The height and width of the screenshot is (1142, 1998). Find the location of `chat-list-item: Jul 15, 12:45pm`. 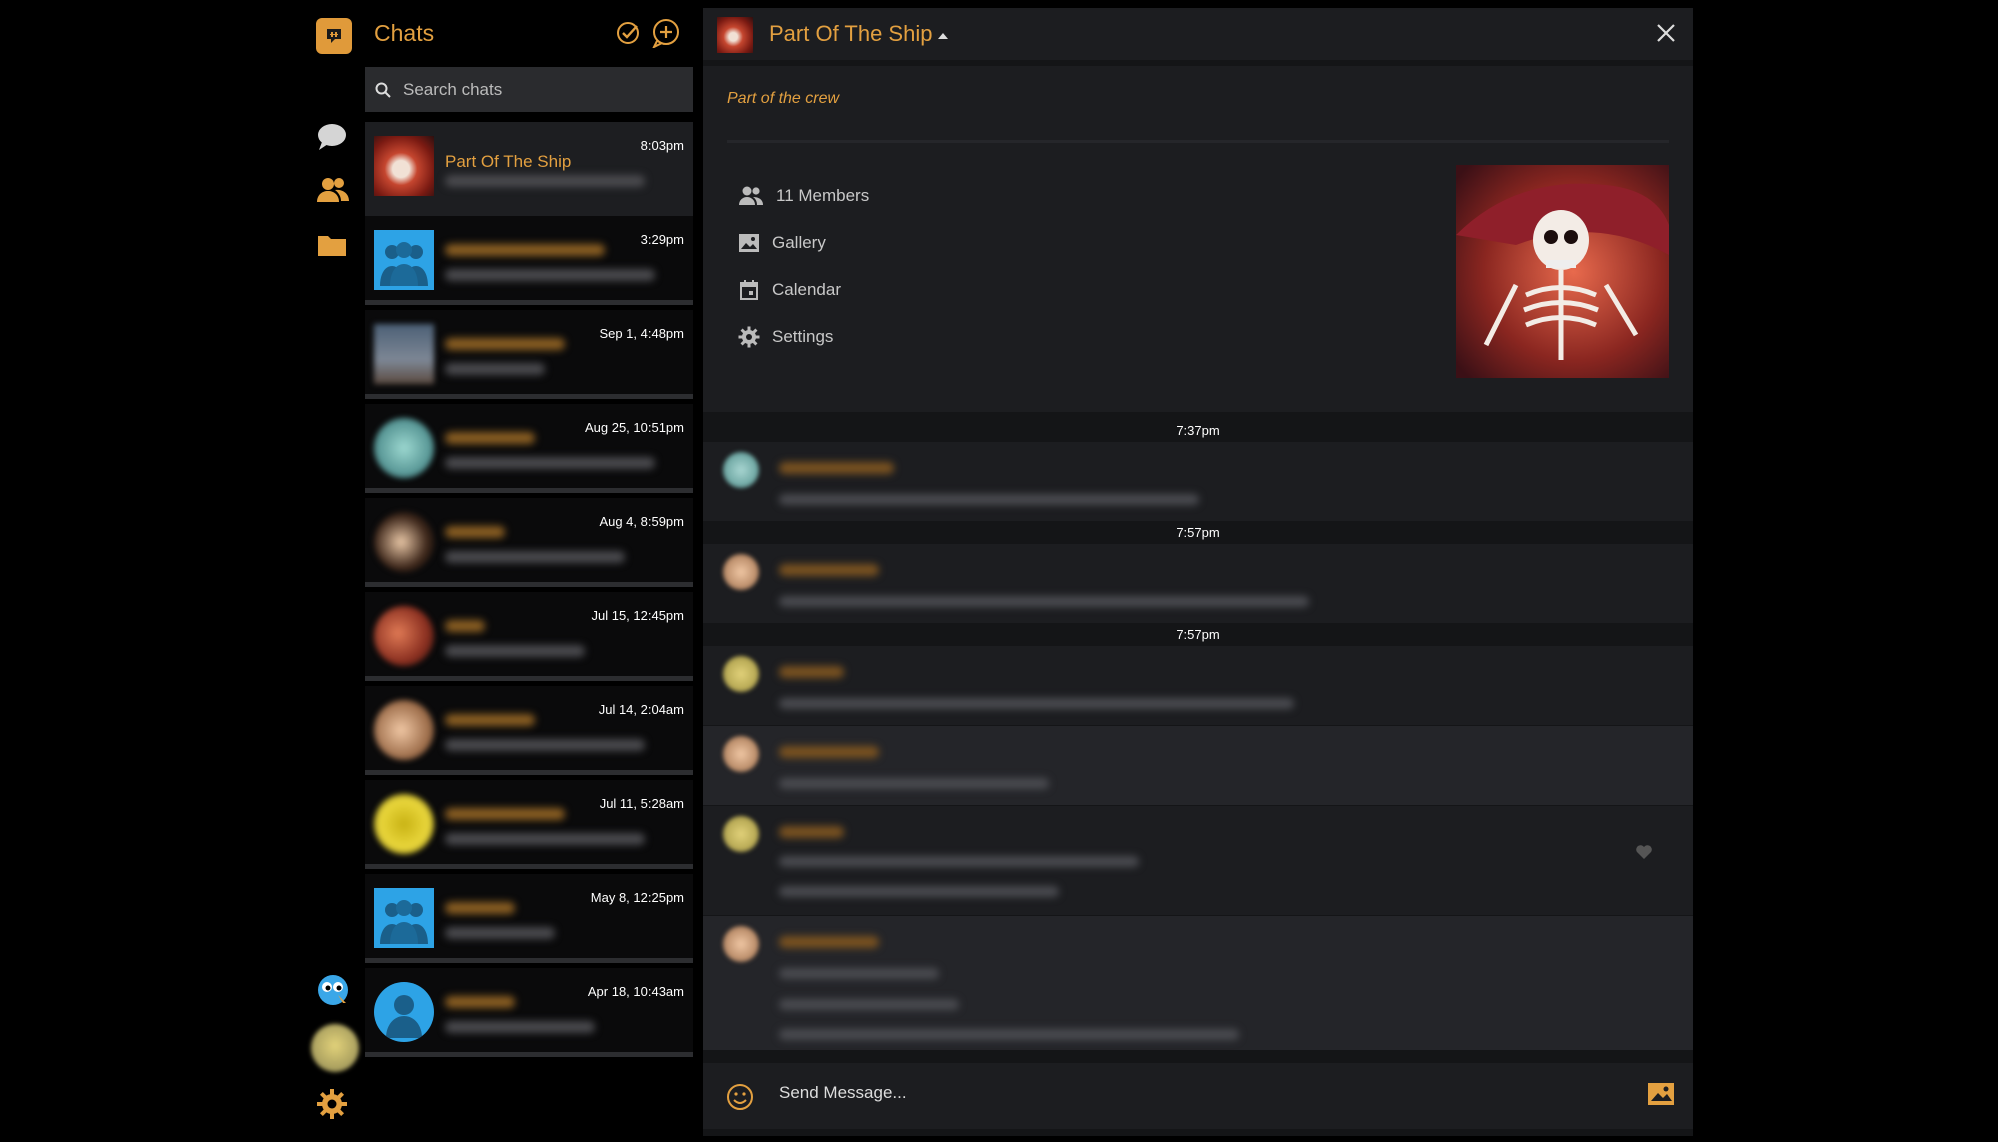

chat-list-item: Jul 15, 12:45pm is located at coordinates (529, 636).